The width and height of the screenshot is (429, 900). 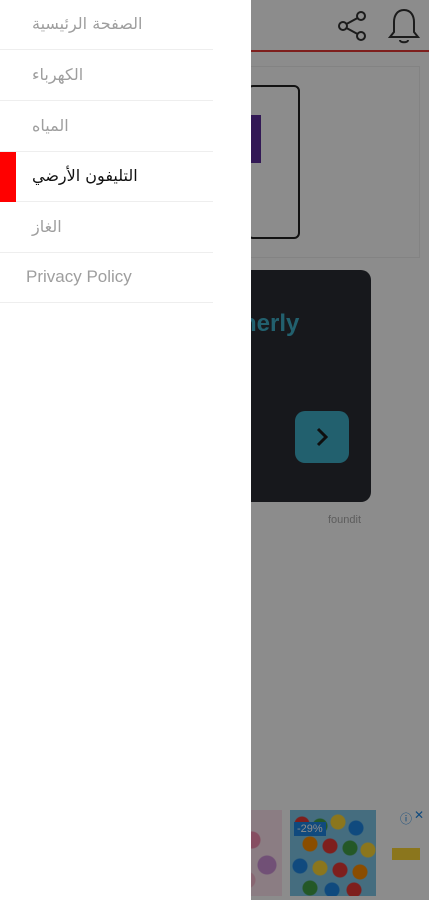 What do you see at coordinates (79, 276) in the screenshot?
I see `drawer-item-label: Privacy Policy` at bounding box center [79, 276].